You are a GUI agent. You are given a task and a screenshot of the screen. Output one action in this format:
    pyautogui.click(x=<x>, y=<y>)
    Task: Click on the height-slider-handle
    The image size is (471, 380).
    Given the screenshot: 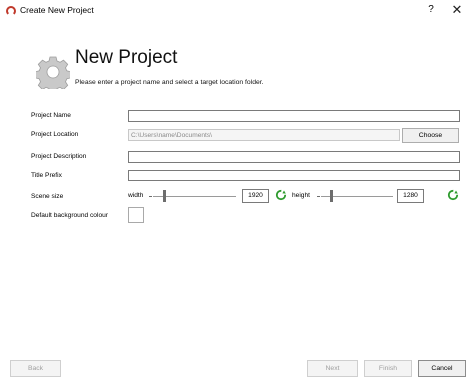 What is the action you would take?
    pyautogui.click(x=331, y=196)
    